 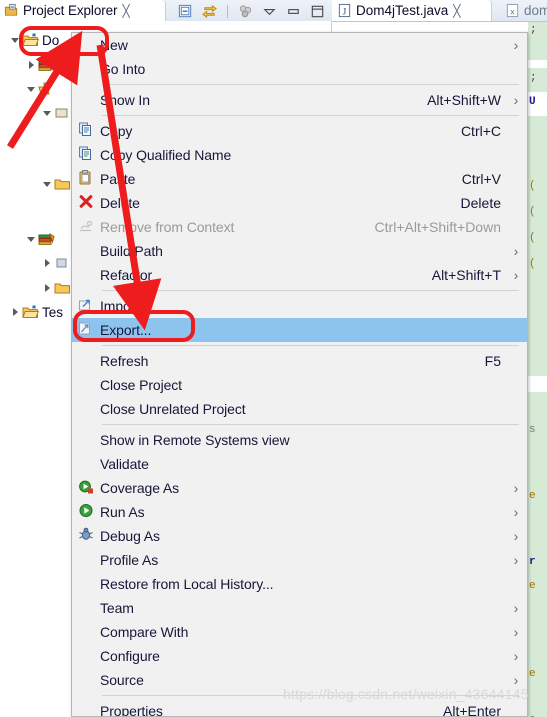 I want to click on menu-item-compare-with: Compare With ›, so click(x=299, y=632).